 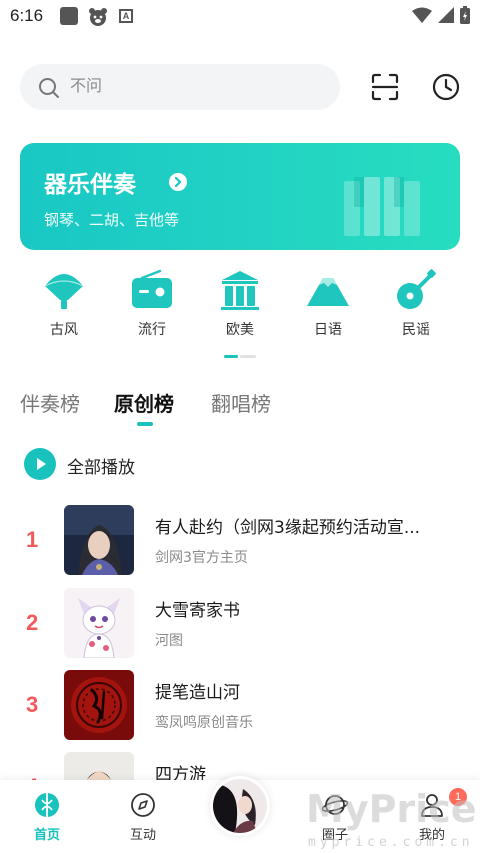 What do you see at coordinates (112, 220) in the screenshot?
I see `banner-subtitle: 钢琴、二胡、吉他等` at bounding box center [112, 220].